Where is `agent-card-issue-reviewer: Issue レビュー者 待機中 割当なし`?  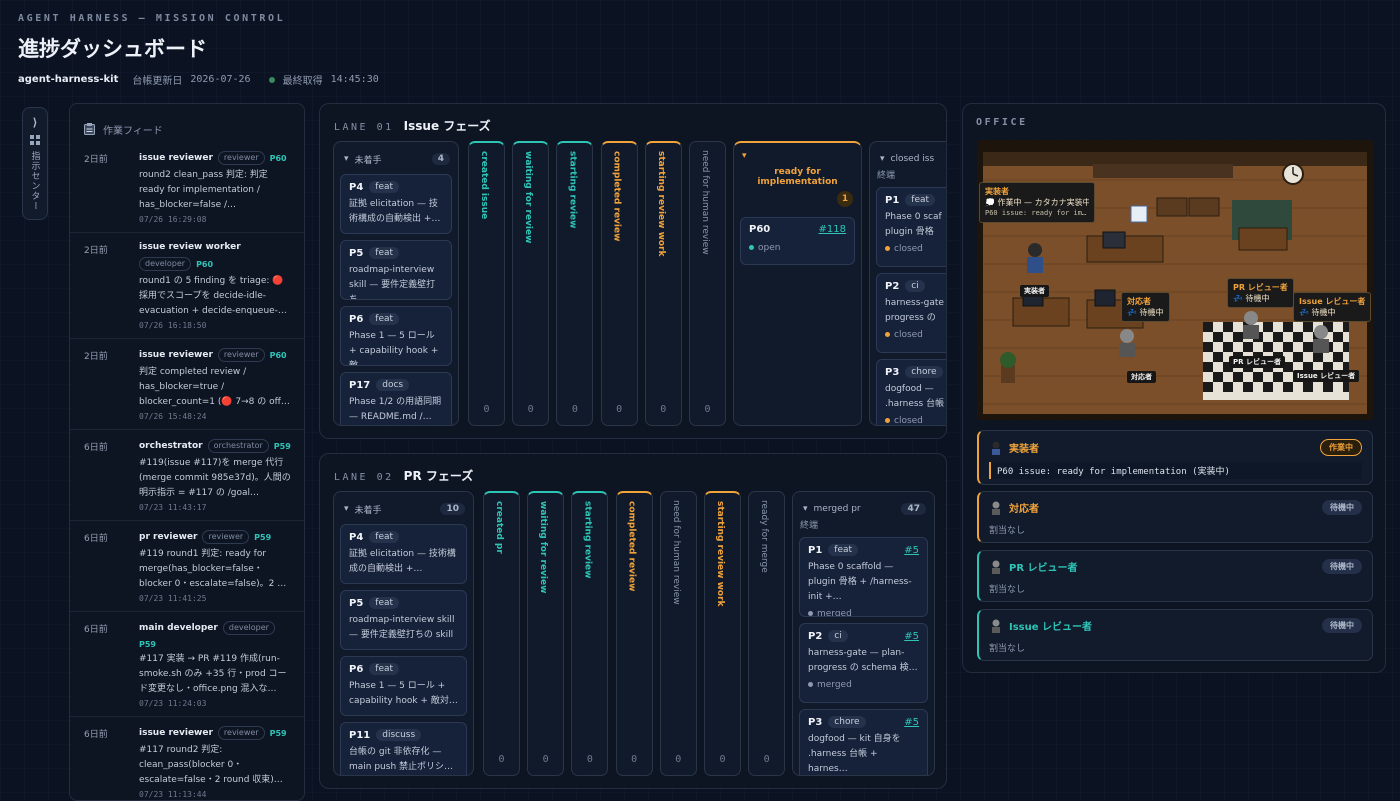
agent-card-issue-reviewer: Issue レビュー者 待機中 割当なし is located at coordinates (1175, 635).